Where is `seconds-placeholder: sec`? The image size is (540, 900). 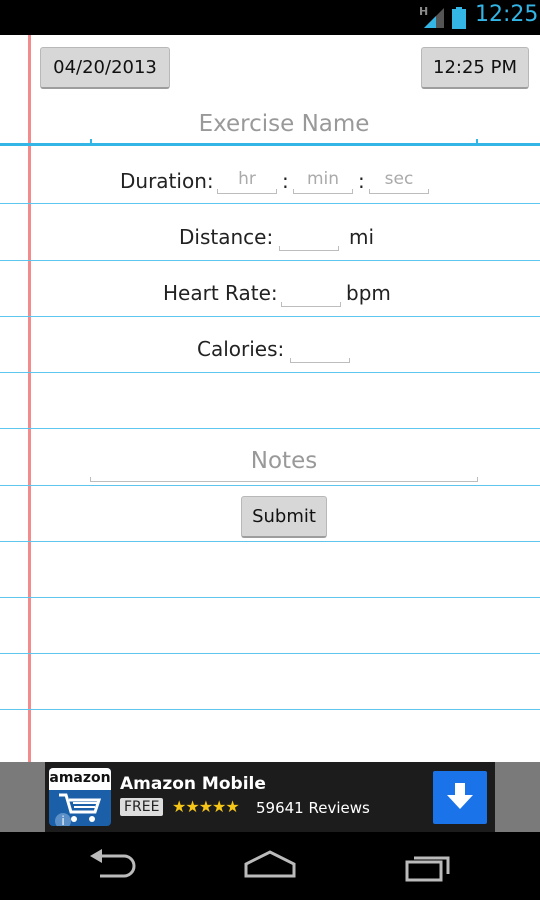
seconds-placeholder: sec is located at coordinates (399, 179).